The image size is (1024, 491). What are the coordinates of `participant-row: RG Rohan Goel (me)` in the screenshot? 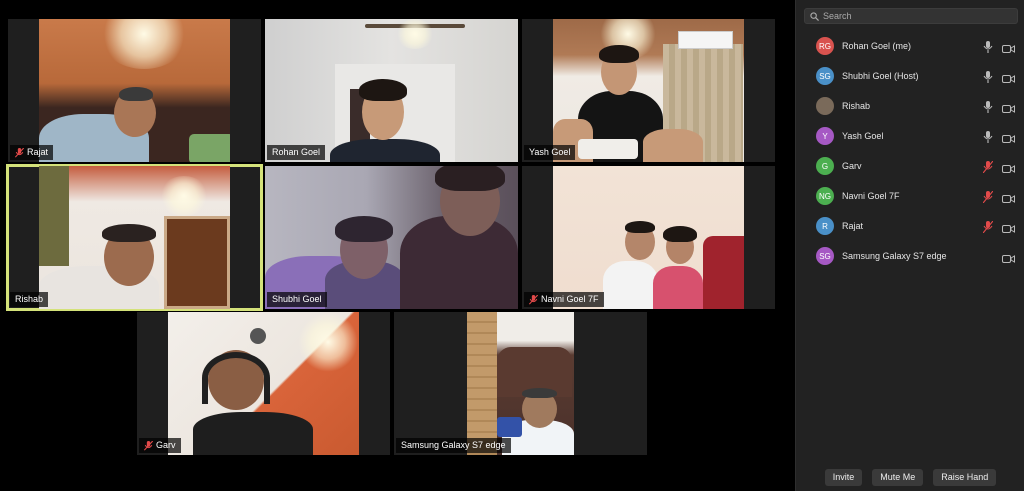 It's located at (910, 46).